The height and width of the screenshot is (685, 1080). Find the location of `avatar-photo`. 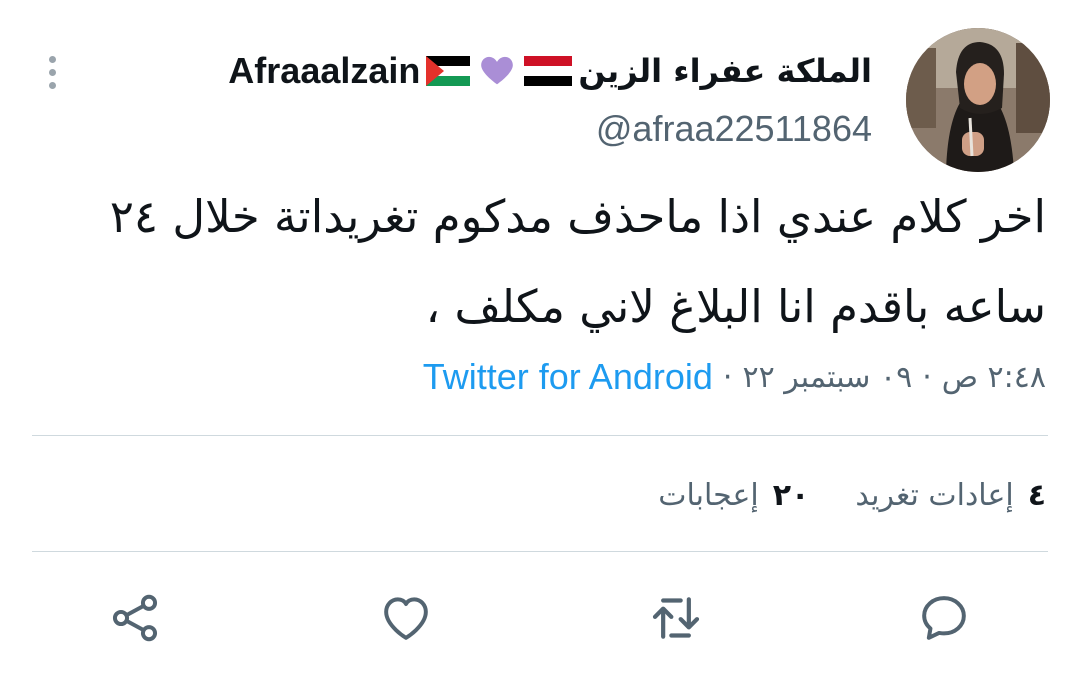

avatar-photo is located at coordinates (978, 100).